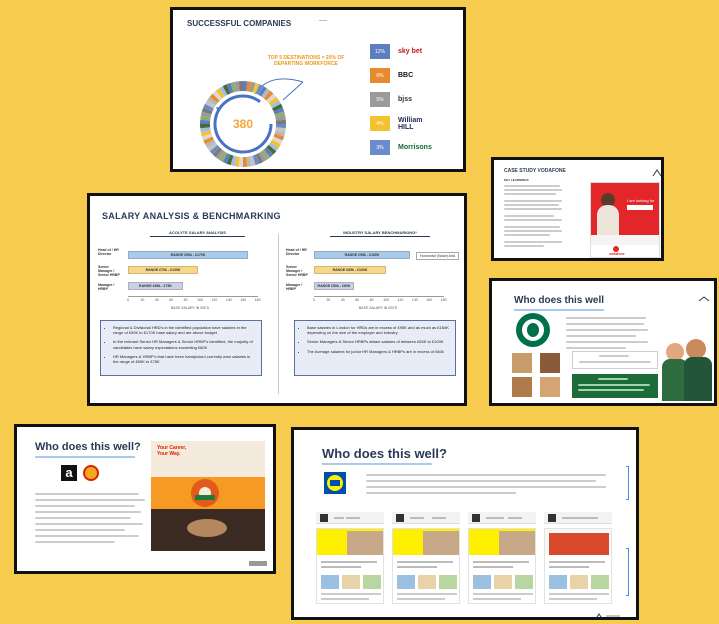 Image resolution: width=719 pixels, height=624 pixels. What do you see at coordinates (334, 286) in the screenshot?
I see `salary-bar: RANGE £50k - £60K` at bounding box center [334, 286].